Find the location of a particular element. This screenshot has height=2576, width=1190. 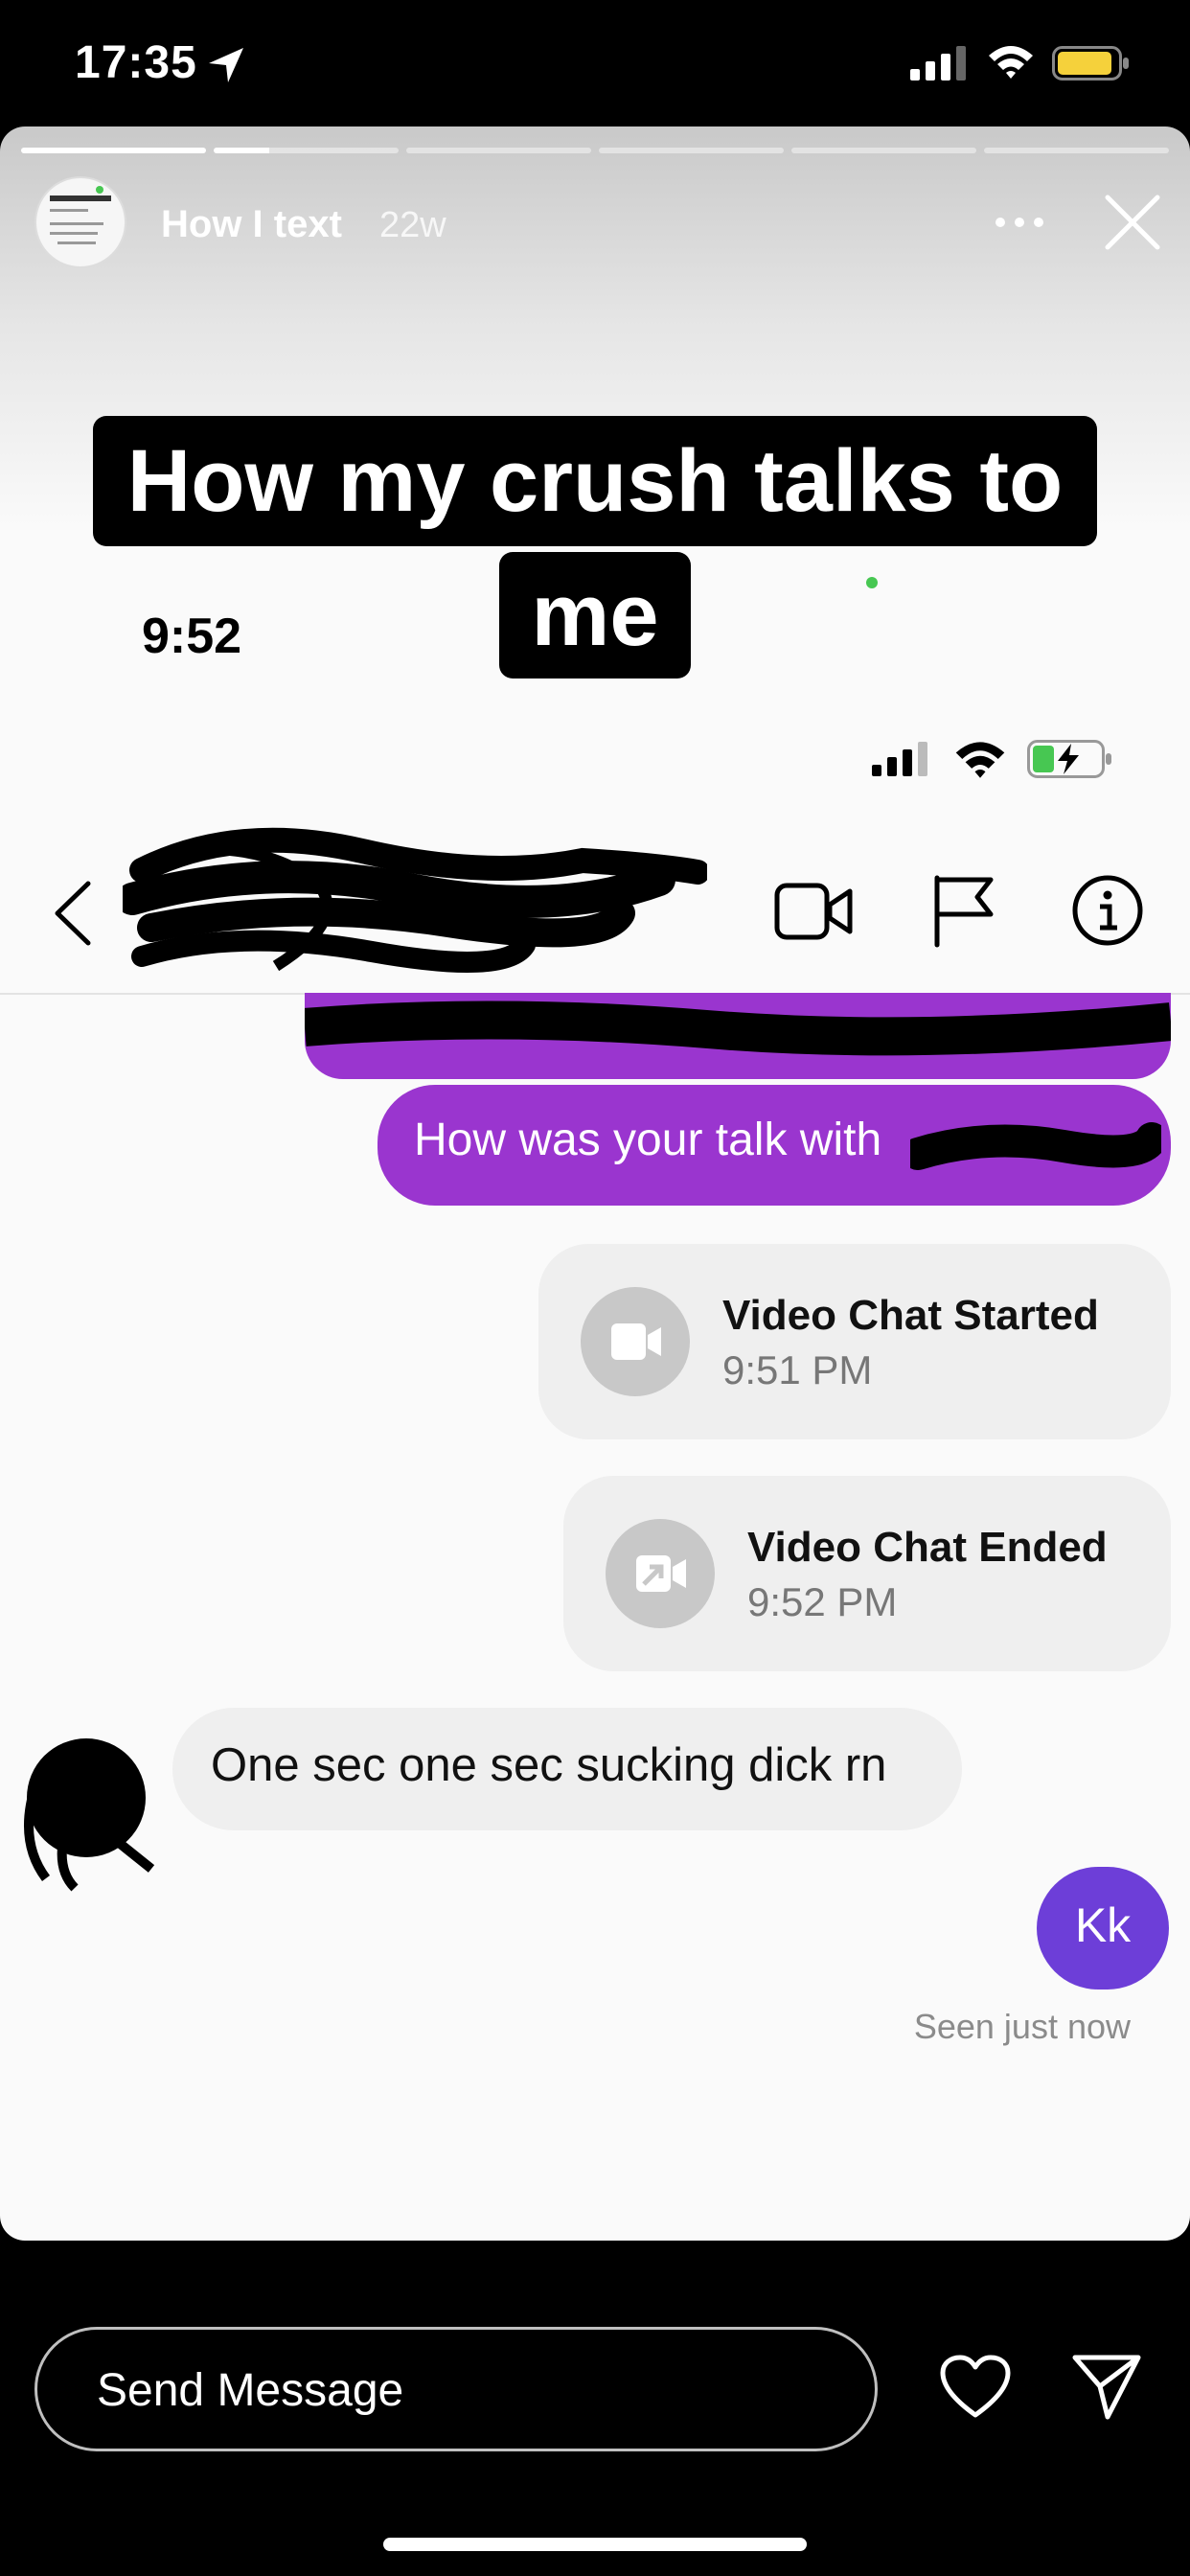

close-icon is located at coordinates (1133, 222).